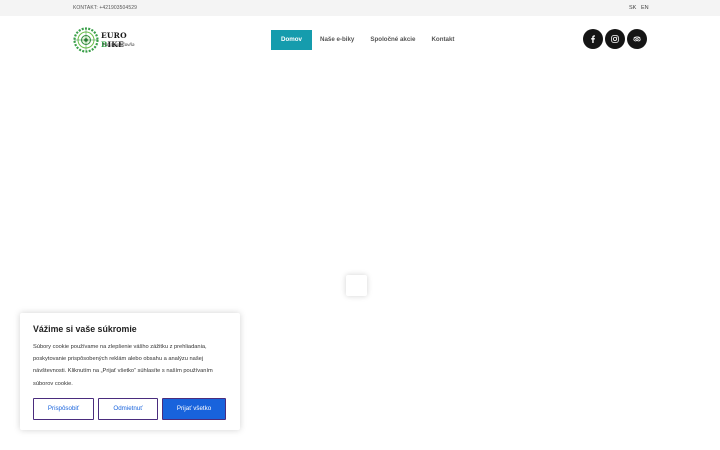 Image resolution: width=720 pixels, height=450 pixels. What do you see at coordinates (105, 8) in the screenshot?
I see `contact-phone: KONTAKT: +421903504529` at bounding box center [105, 8].